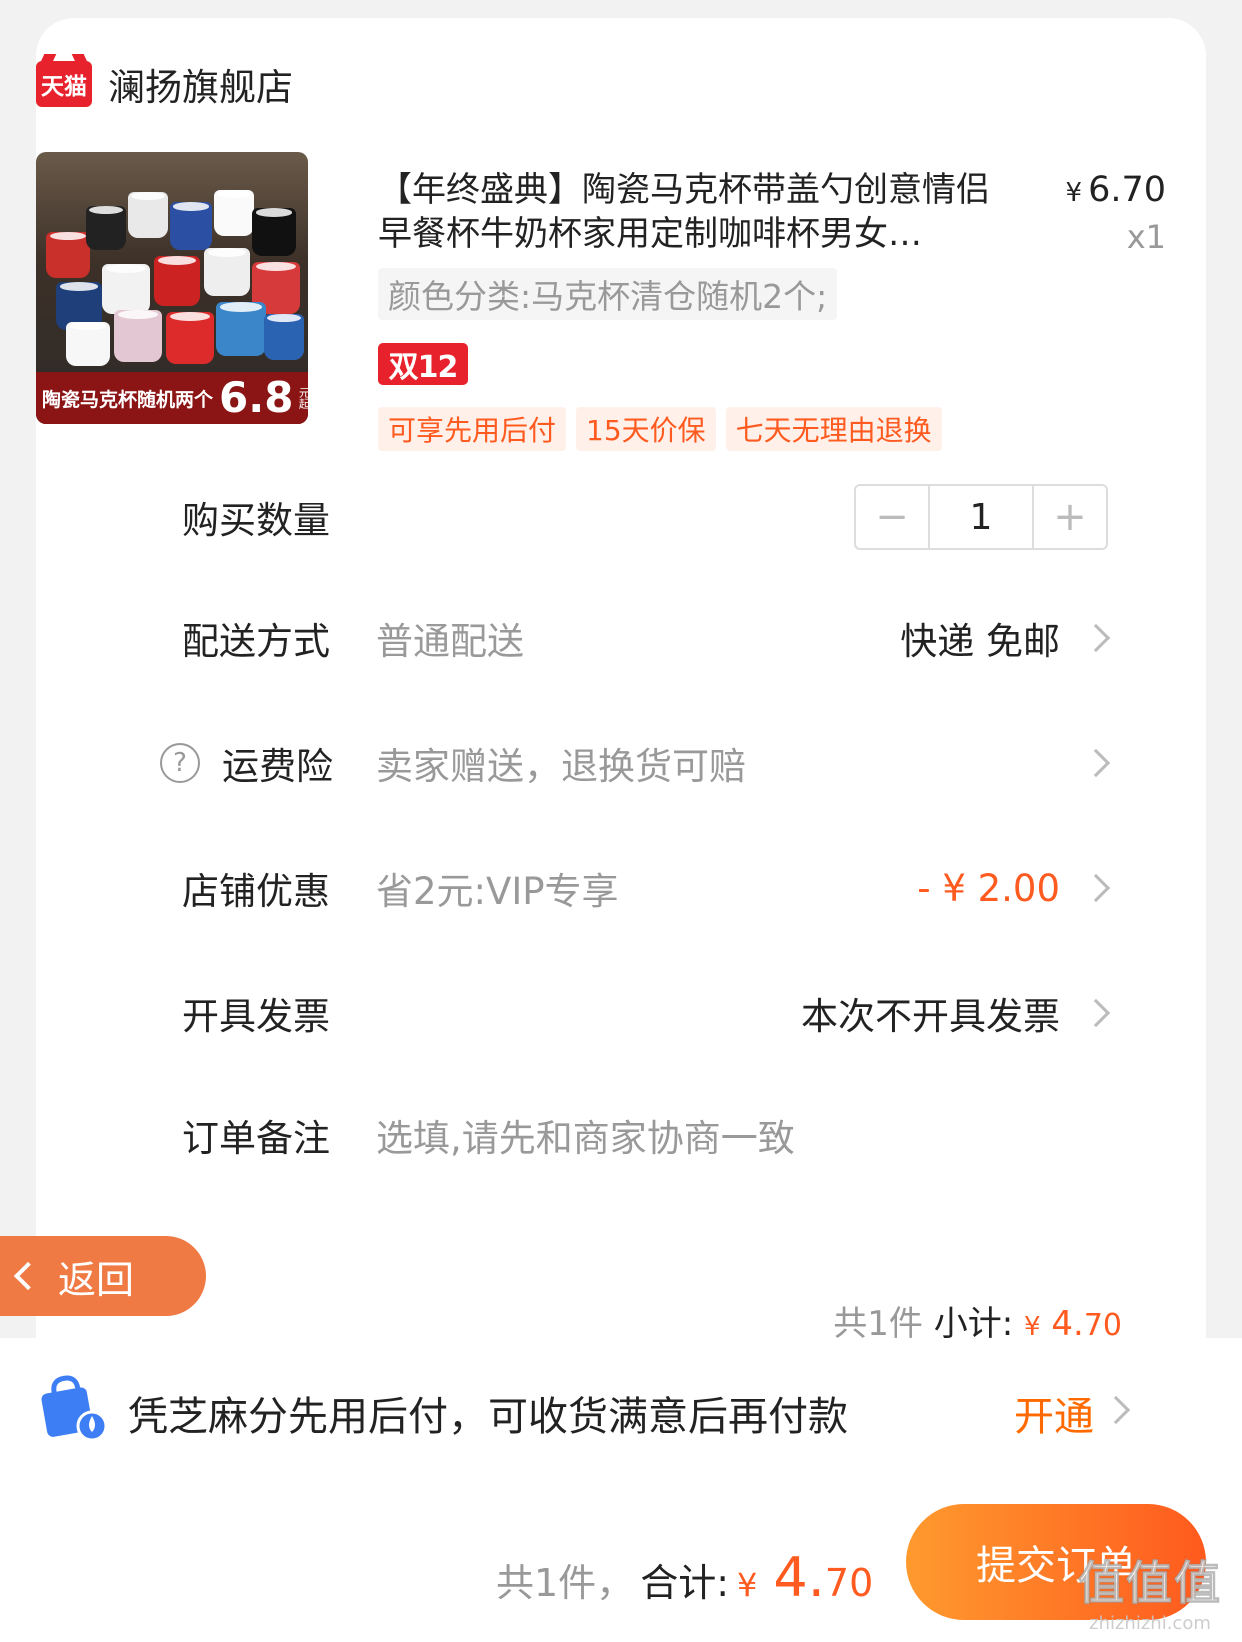  What do you see at coordinates (180, 763) in the screenshot?
I see `help-icon: ?` at bounding box center [180, 763].